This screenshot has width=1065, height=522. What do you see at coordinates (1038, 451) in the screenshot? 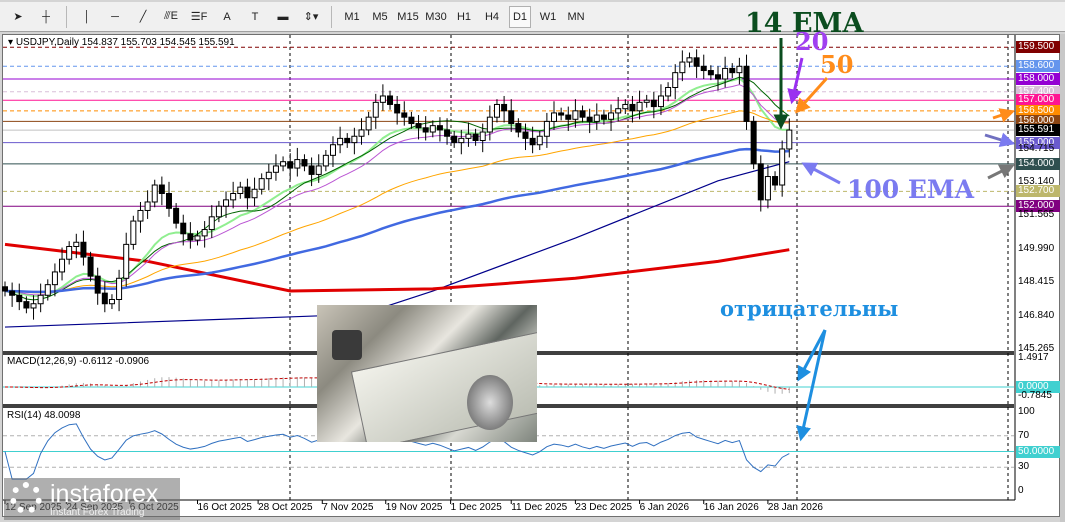
I see `rsi-axis-label: 50.0000` at bounding box center [1038, 451].